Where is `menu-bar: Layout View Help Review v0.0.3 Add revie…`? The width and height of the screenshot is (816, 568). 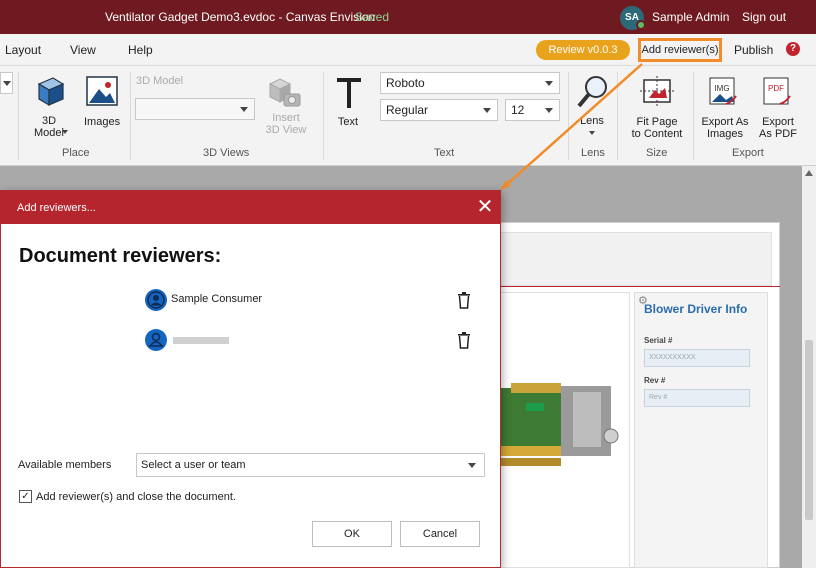 menu-bar: Layout View Help Review v0.0.3 Add revie… is located at coordinates (408, 50).